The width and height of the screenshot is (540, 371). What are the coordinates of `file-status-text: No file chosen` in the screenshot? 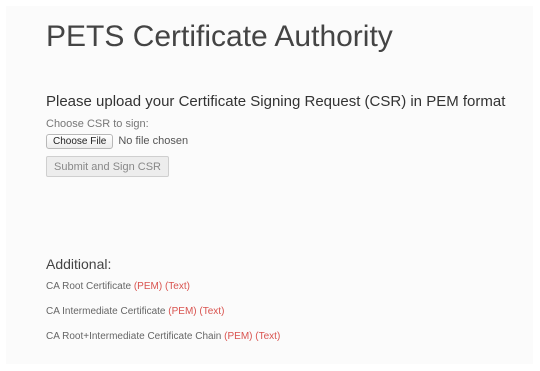 It's located at (153, 141).